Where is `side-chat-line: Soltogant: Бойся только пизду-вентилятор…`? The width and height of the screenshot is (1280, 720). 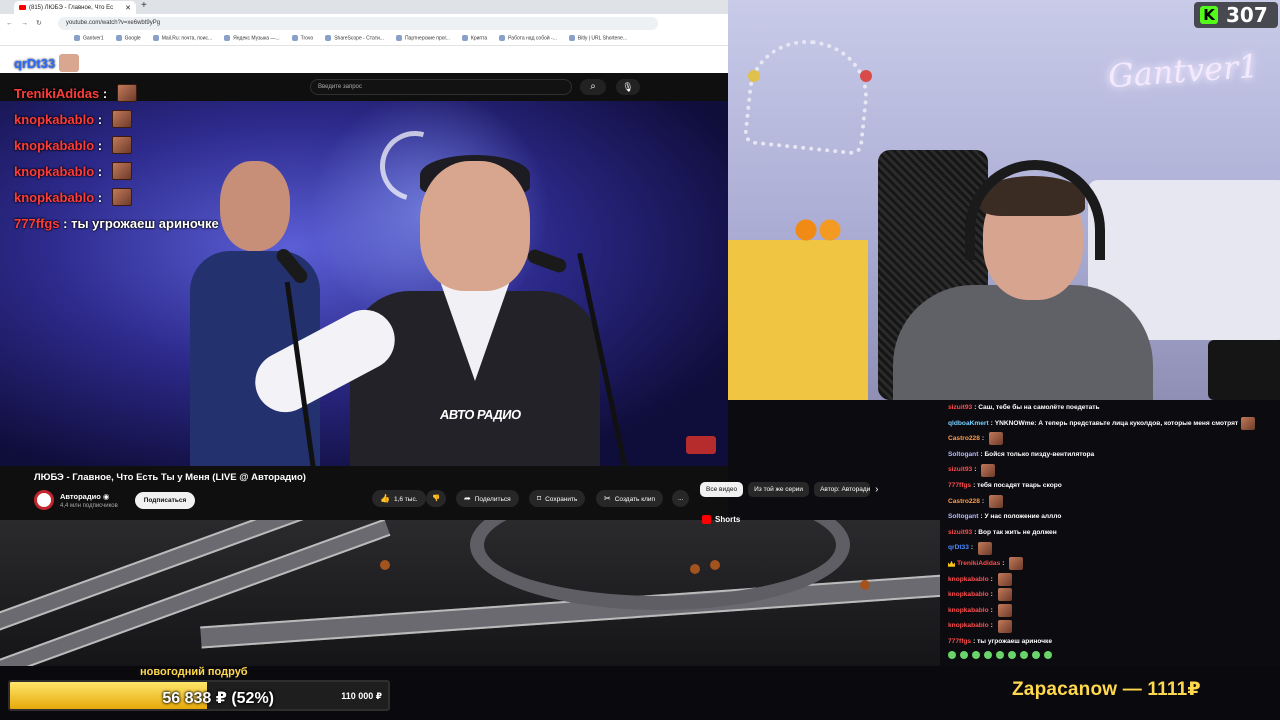
side-chat-line: Soltogant: Бойся только пизду-вентилятор… is located at coordinates (1110, 455).